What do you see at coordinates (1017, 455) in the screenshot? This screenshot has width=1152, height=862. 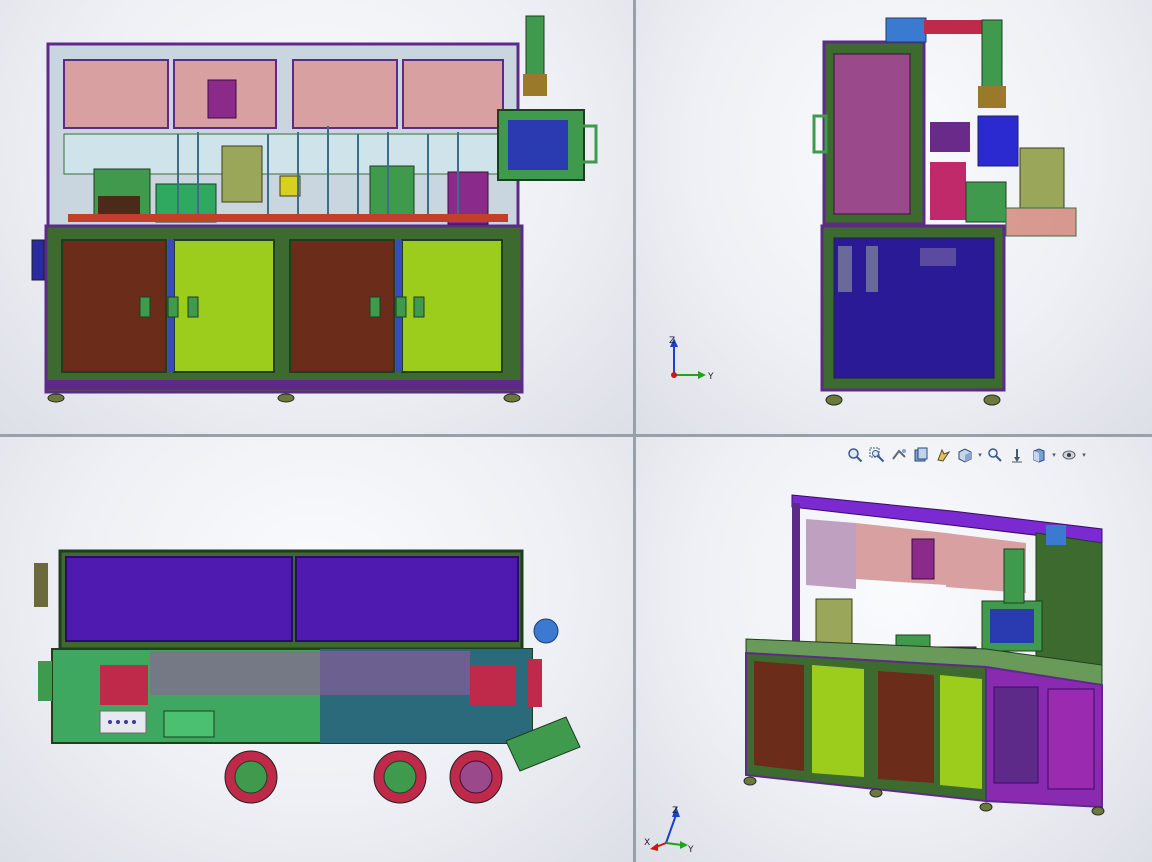 I see `hide-show-items-icon` at bounding box center [1017, 455].